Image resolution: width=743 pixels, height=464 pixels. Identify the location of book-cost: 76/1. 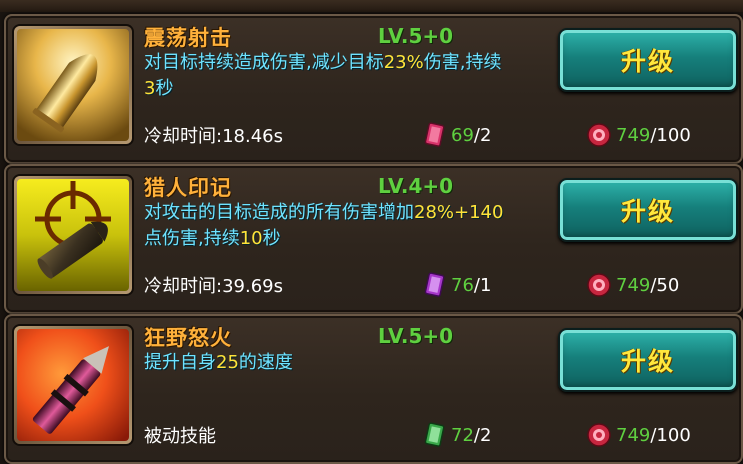
(456, 285).